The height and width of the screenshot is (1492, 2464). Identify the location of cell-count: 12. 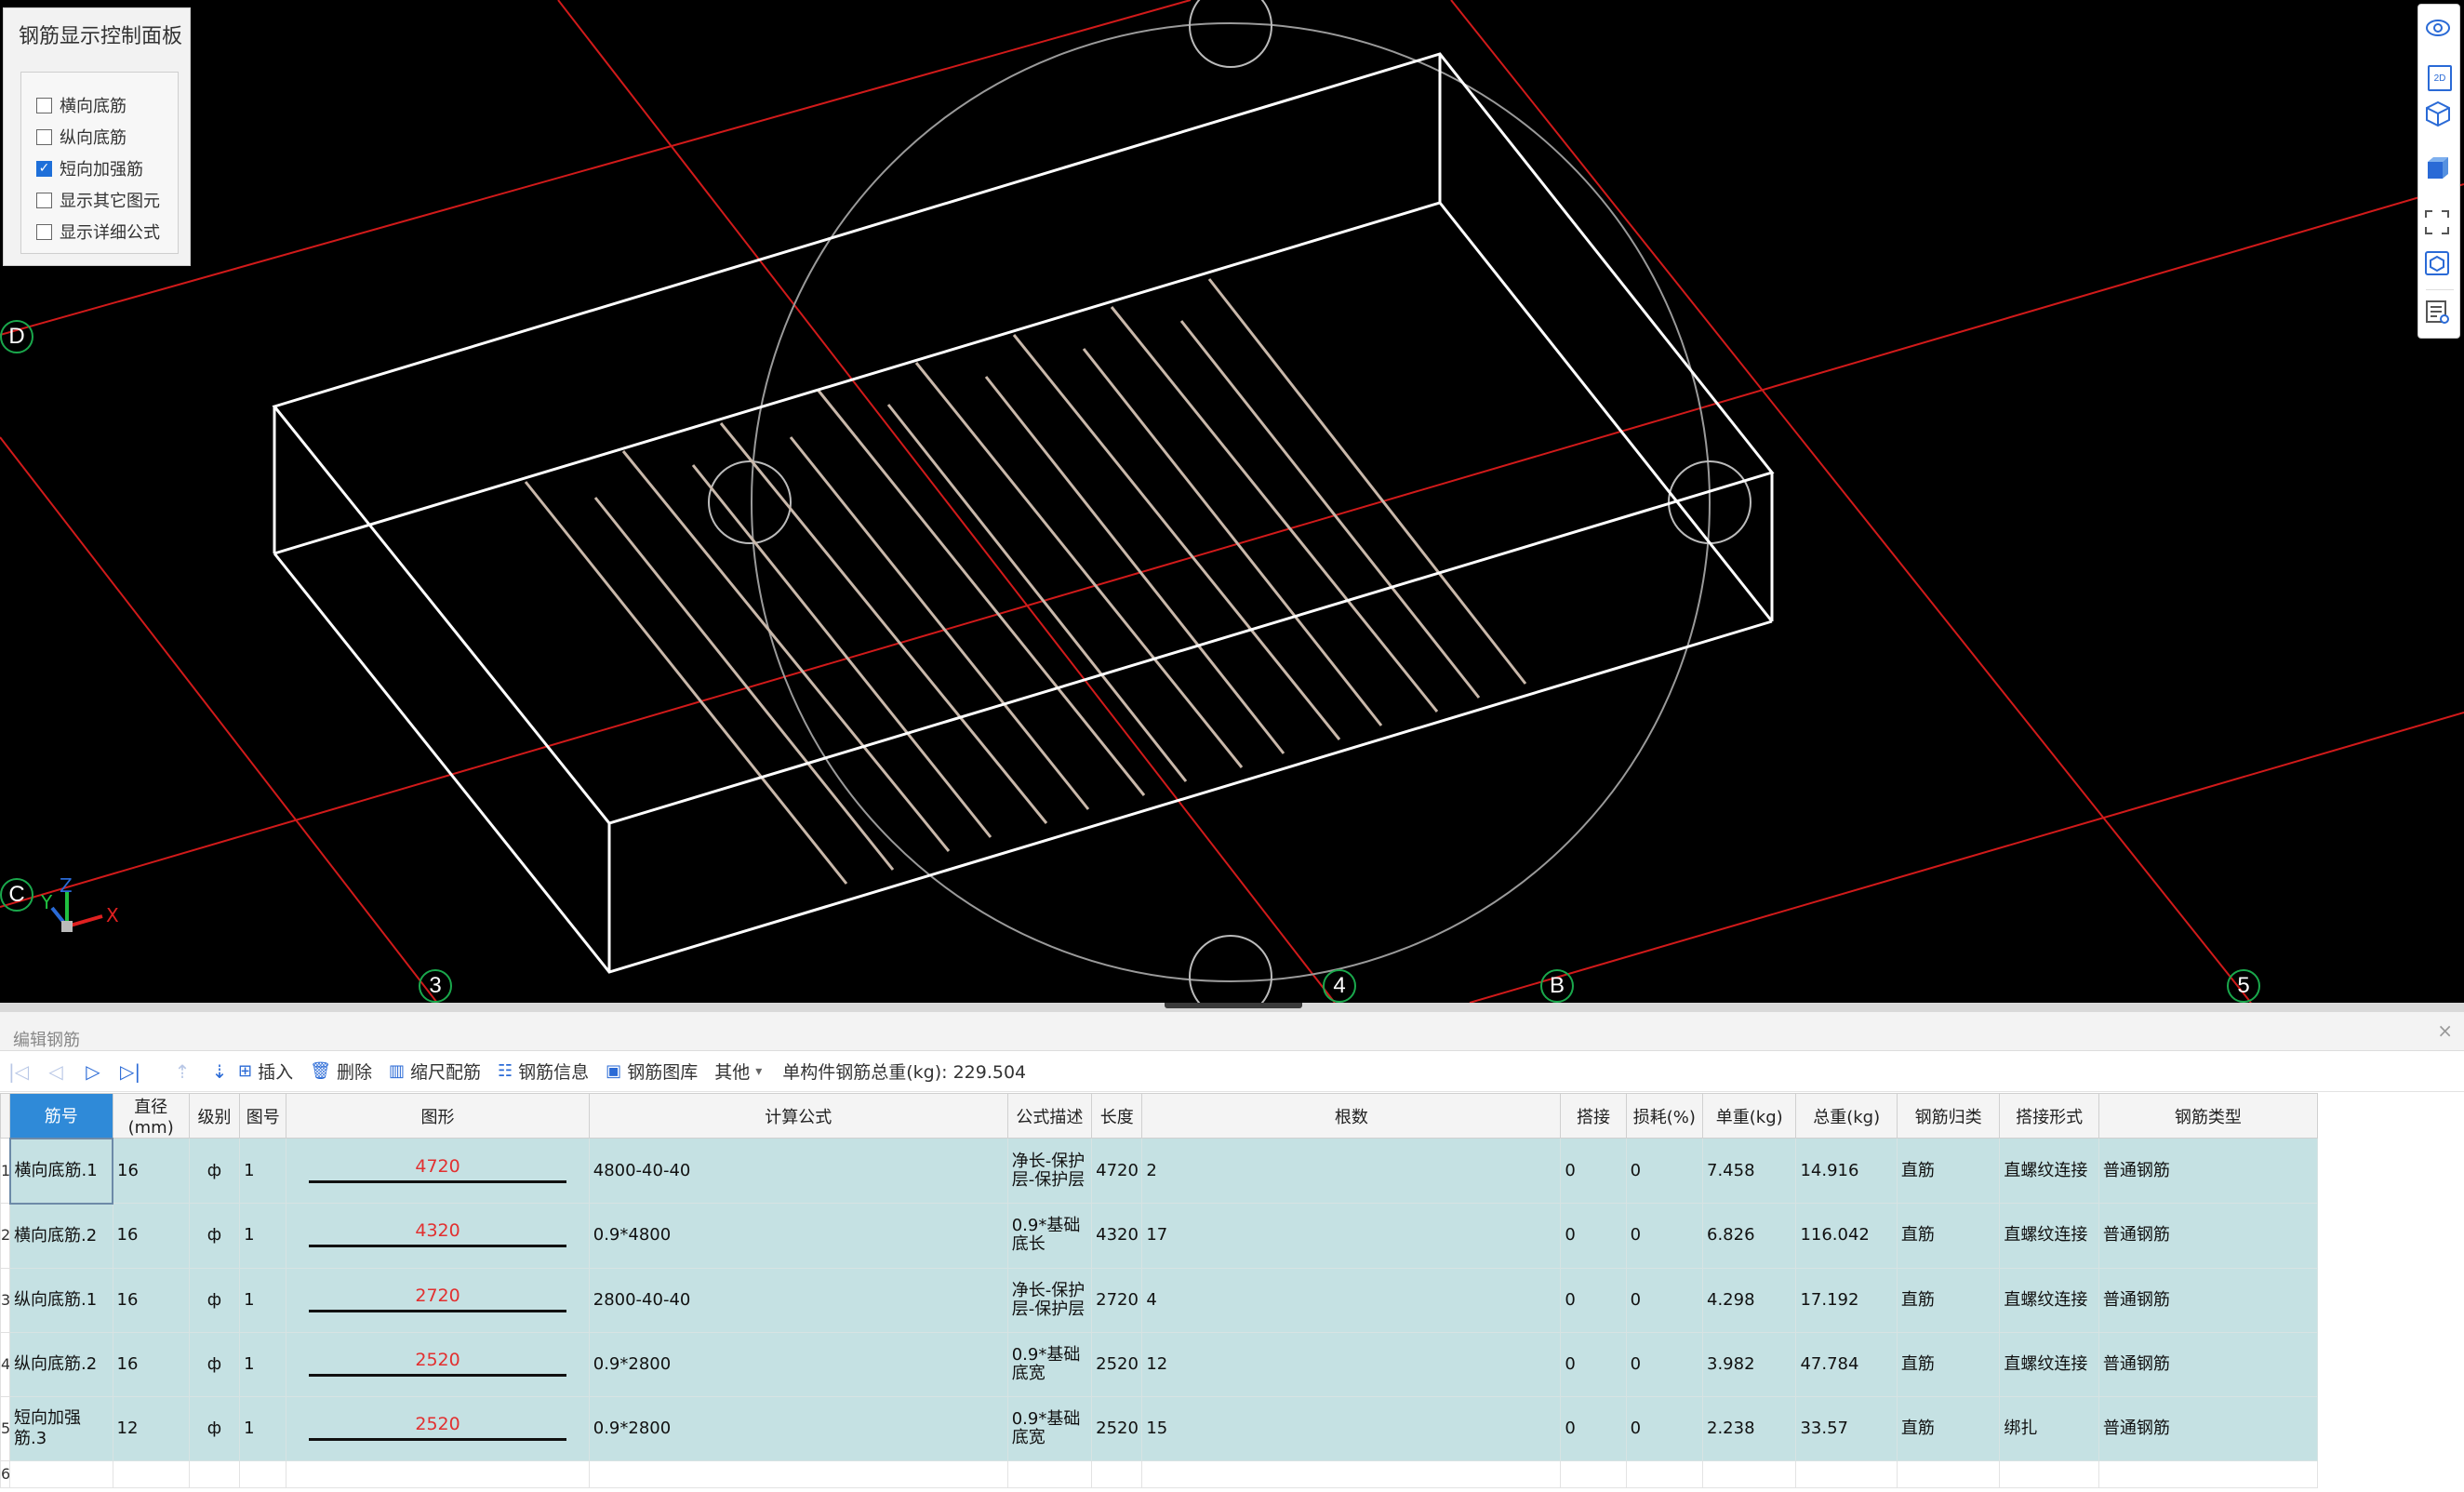
(1351, 1364).